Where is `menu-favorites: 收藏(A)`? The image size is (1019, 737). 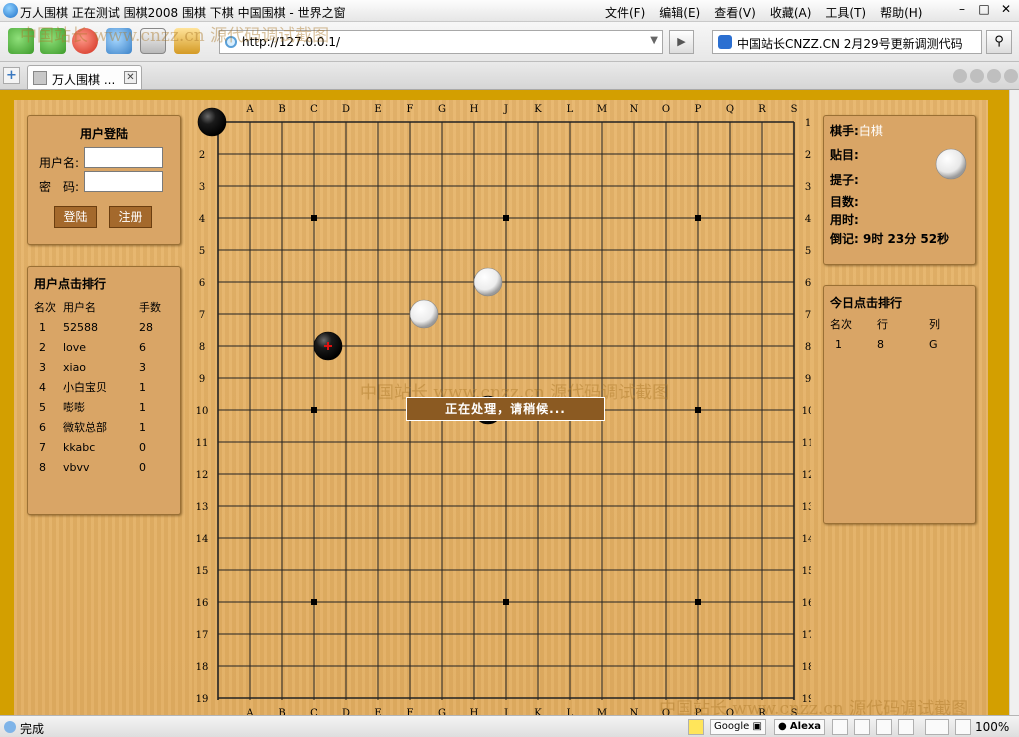 menu-favorites: 收藏(A) is located at coordinates (791, 12).